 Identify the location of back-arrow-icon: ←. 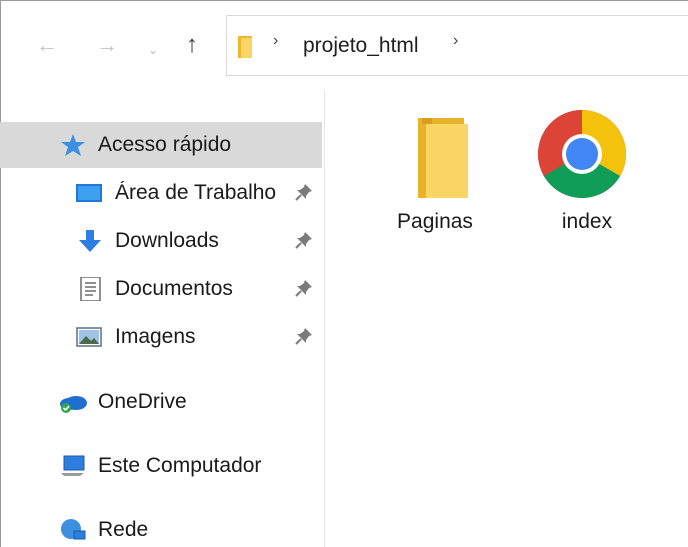
(47, 45).